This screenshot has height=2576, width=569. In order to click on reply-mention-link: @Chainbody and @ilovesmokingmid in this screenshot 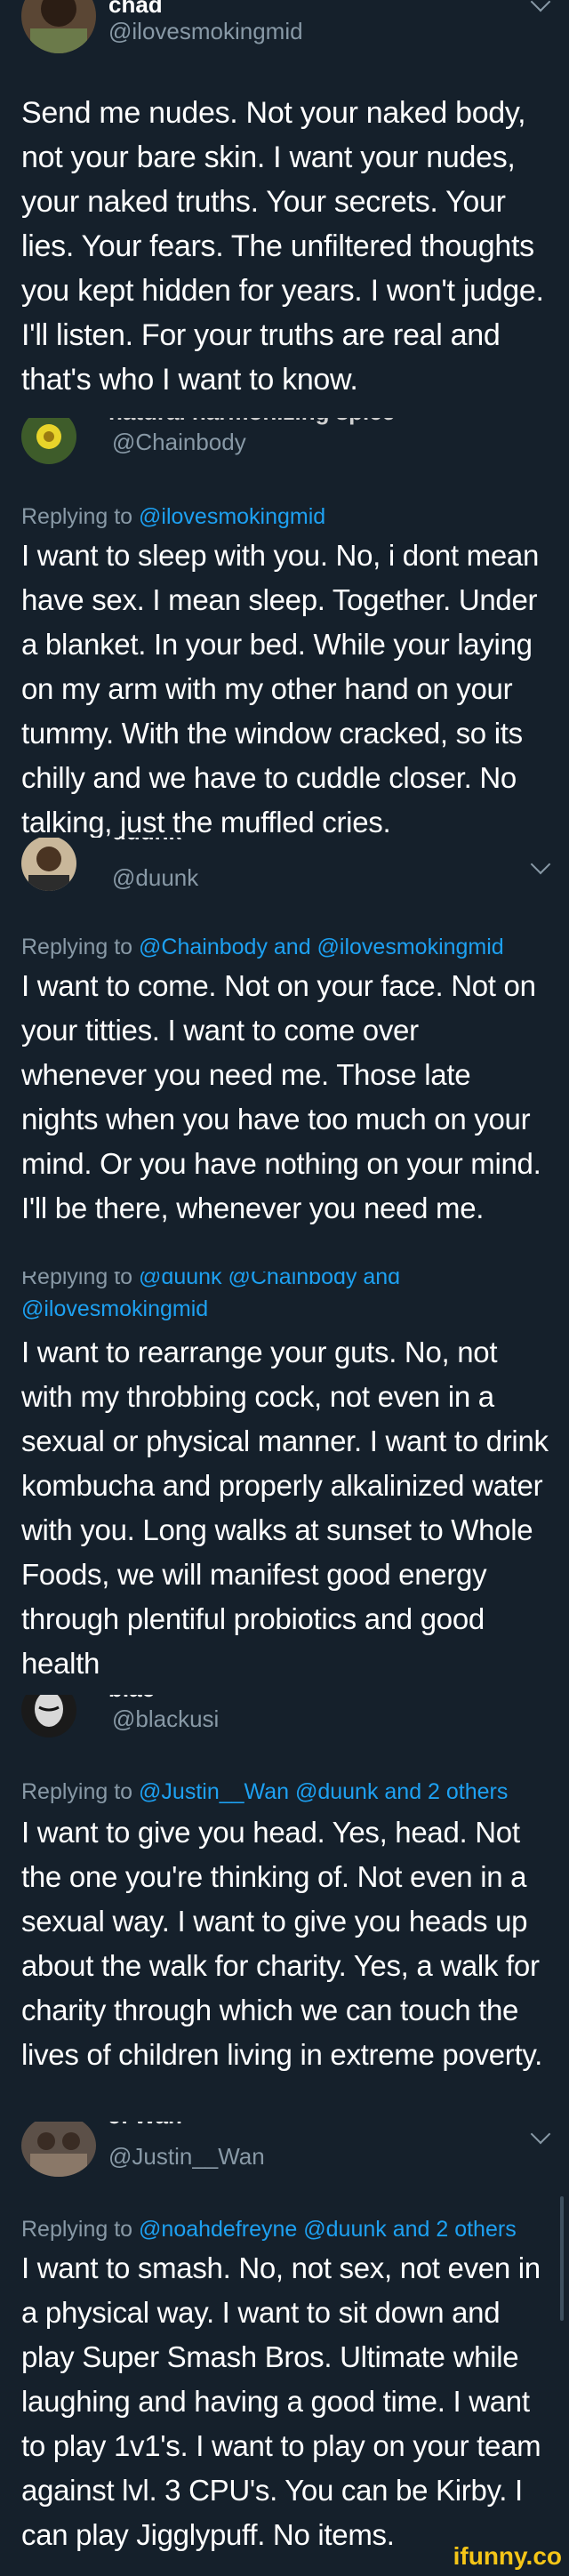, I will do `click(322, 947)`.